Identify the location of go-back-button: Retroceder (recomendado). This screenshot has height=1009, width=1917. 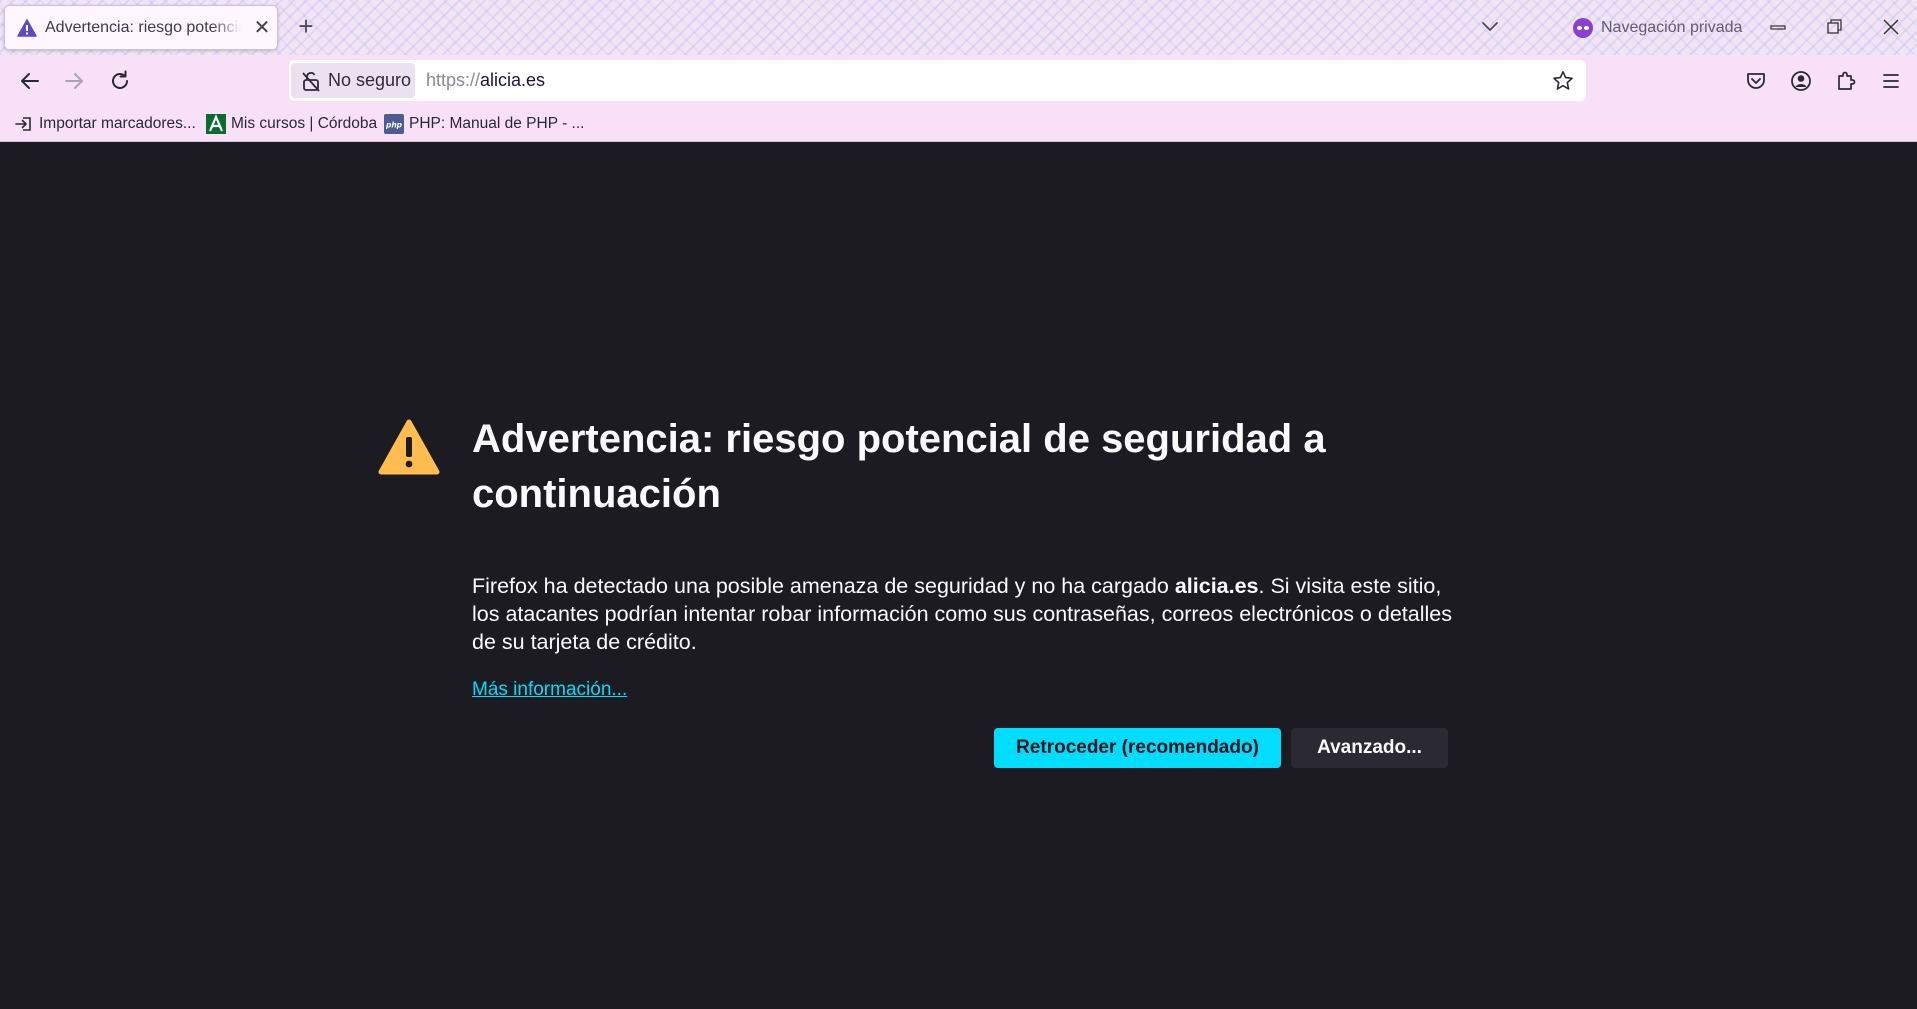
(1137, 748).